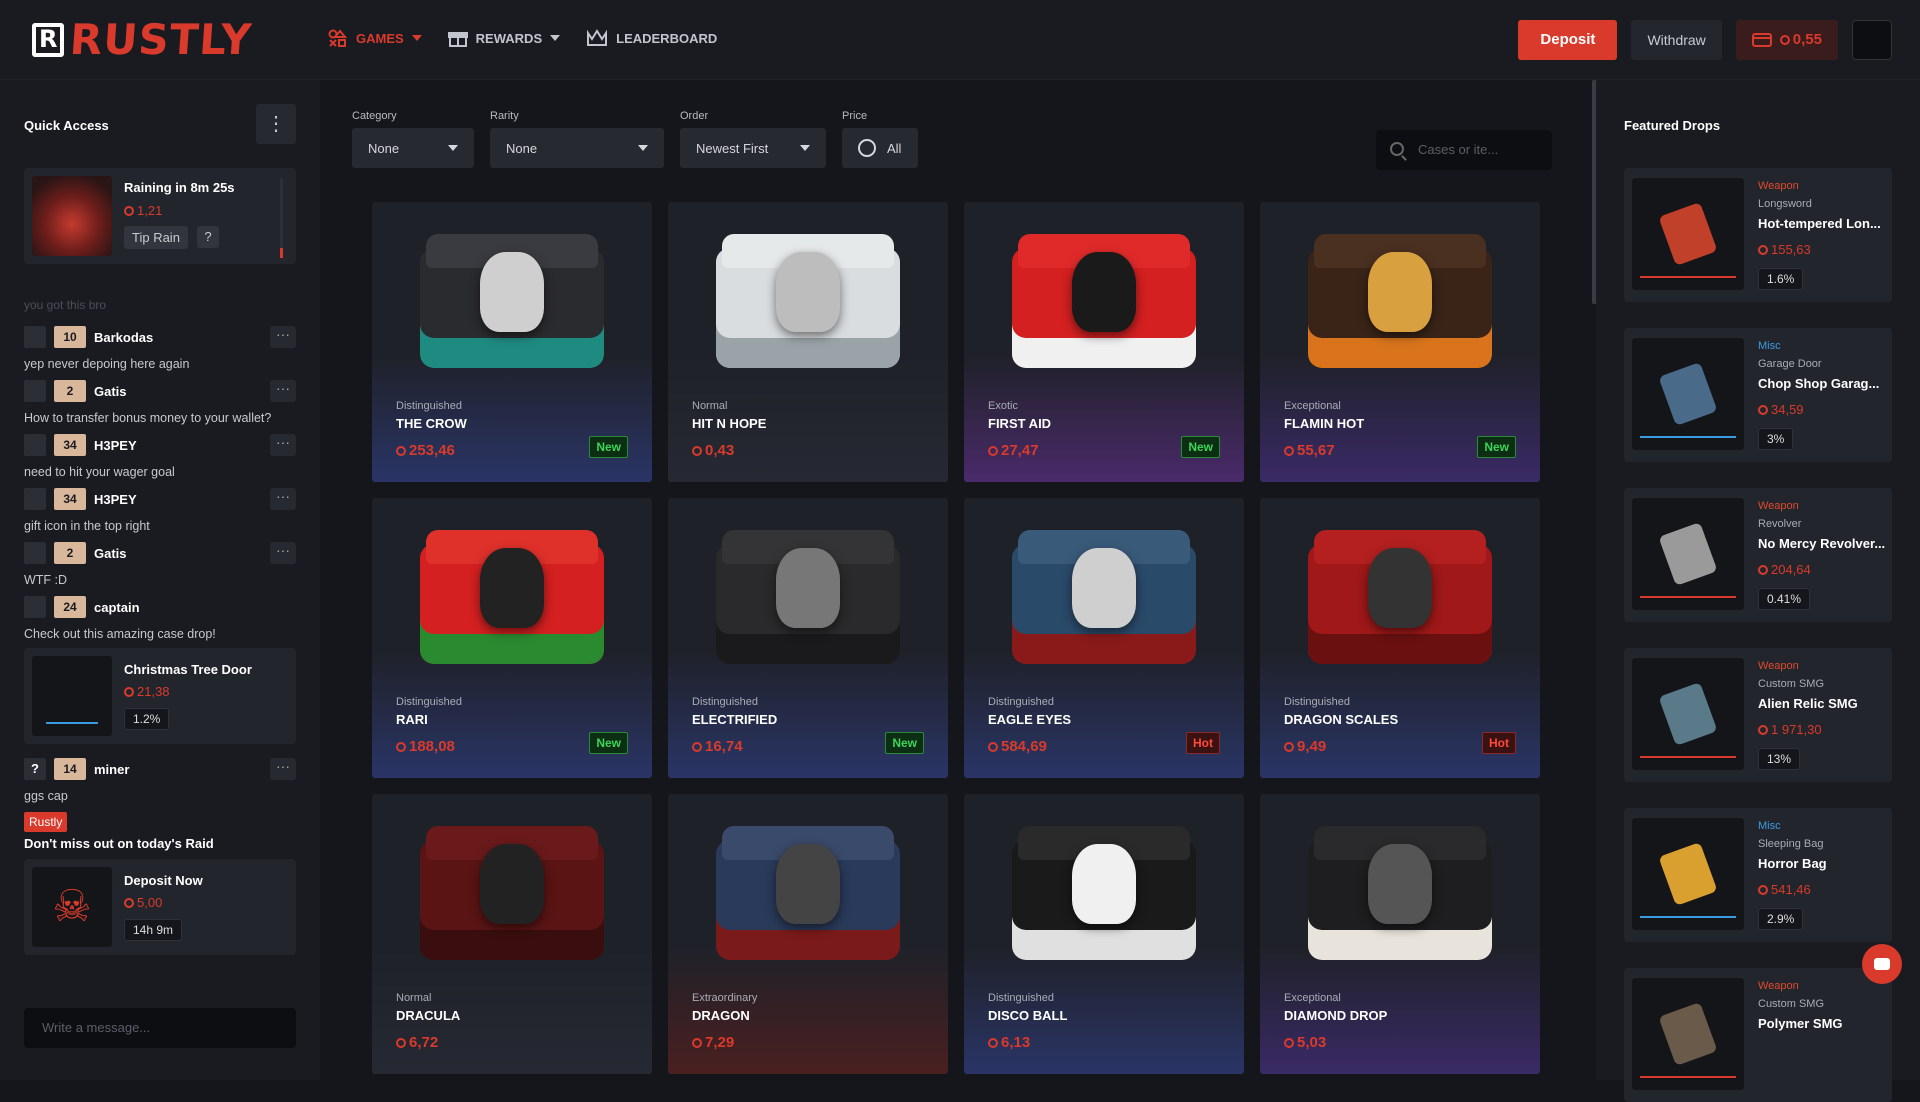 Image resolution: width=1920 pixels, height=1102 pixels. What do you see at coordinates (1791, 844) in the screenshot?
I see `drop-type: Sleeping Bag` at bounding box center [1791, 844].